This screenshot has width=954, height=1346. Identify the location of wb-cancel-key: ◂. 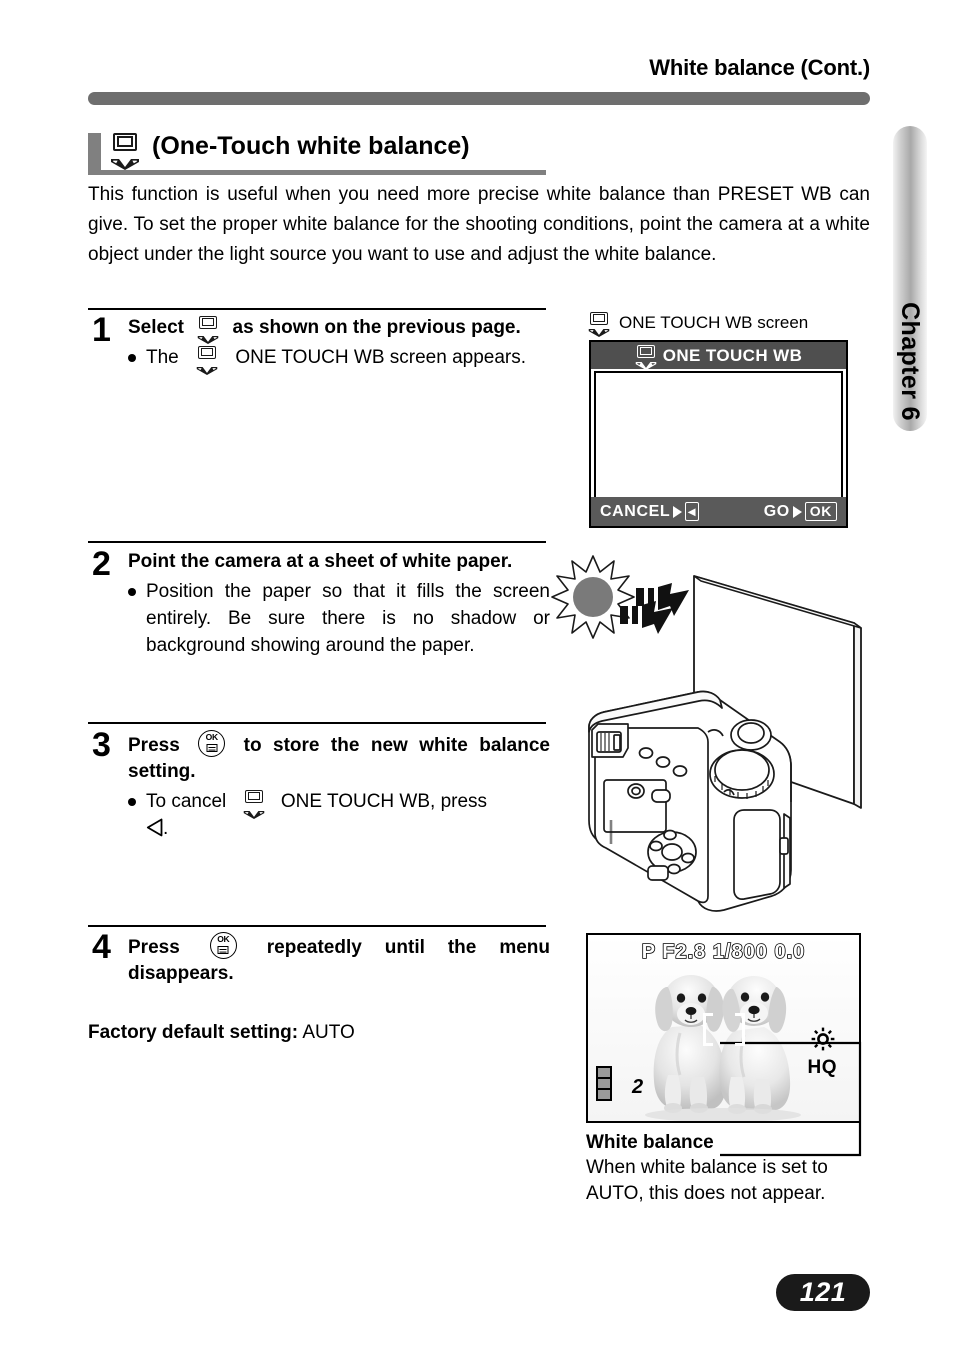
(692, 511).